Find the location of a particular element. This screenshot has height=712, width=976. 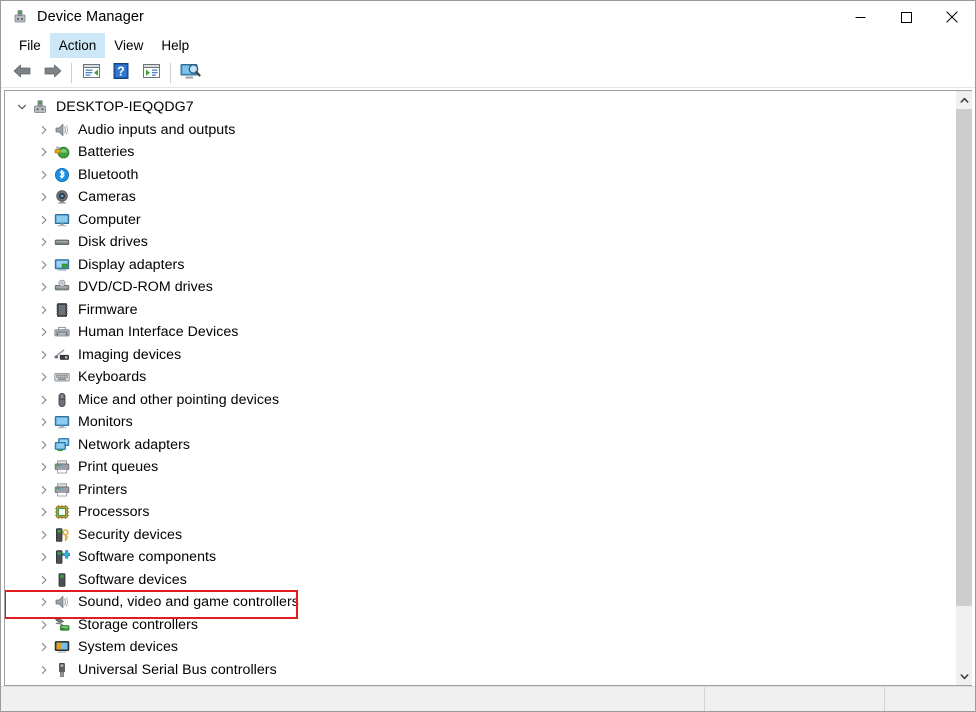

close-button is located at coordinates (952, 17).